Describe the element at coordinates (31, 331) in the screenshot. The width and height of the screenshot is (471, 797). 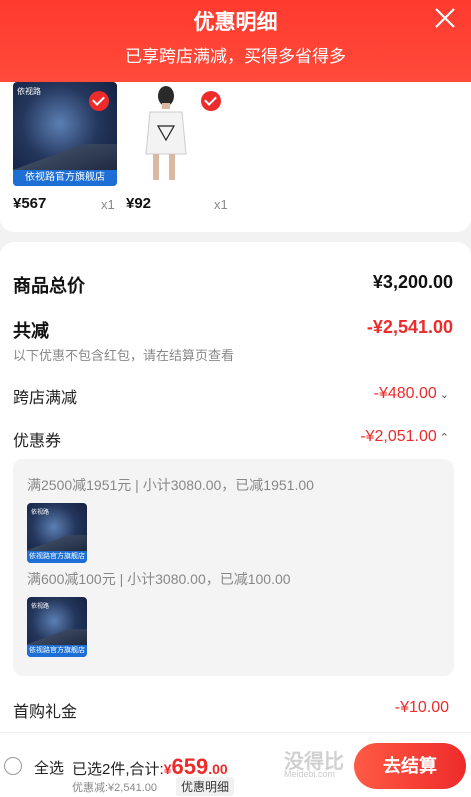
I see `reduction-label: 共减` at that location.